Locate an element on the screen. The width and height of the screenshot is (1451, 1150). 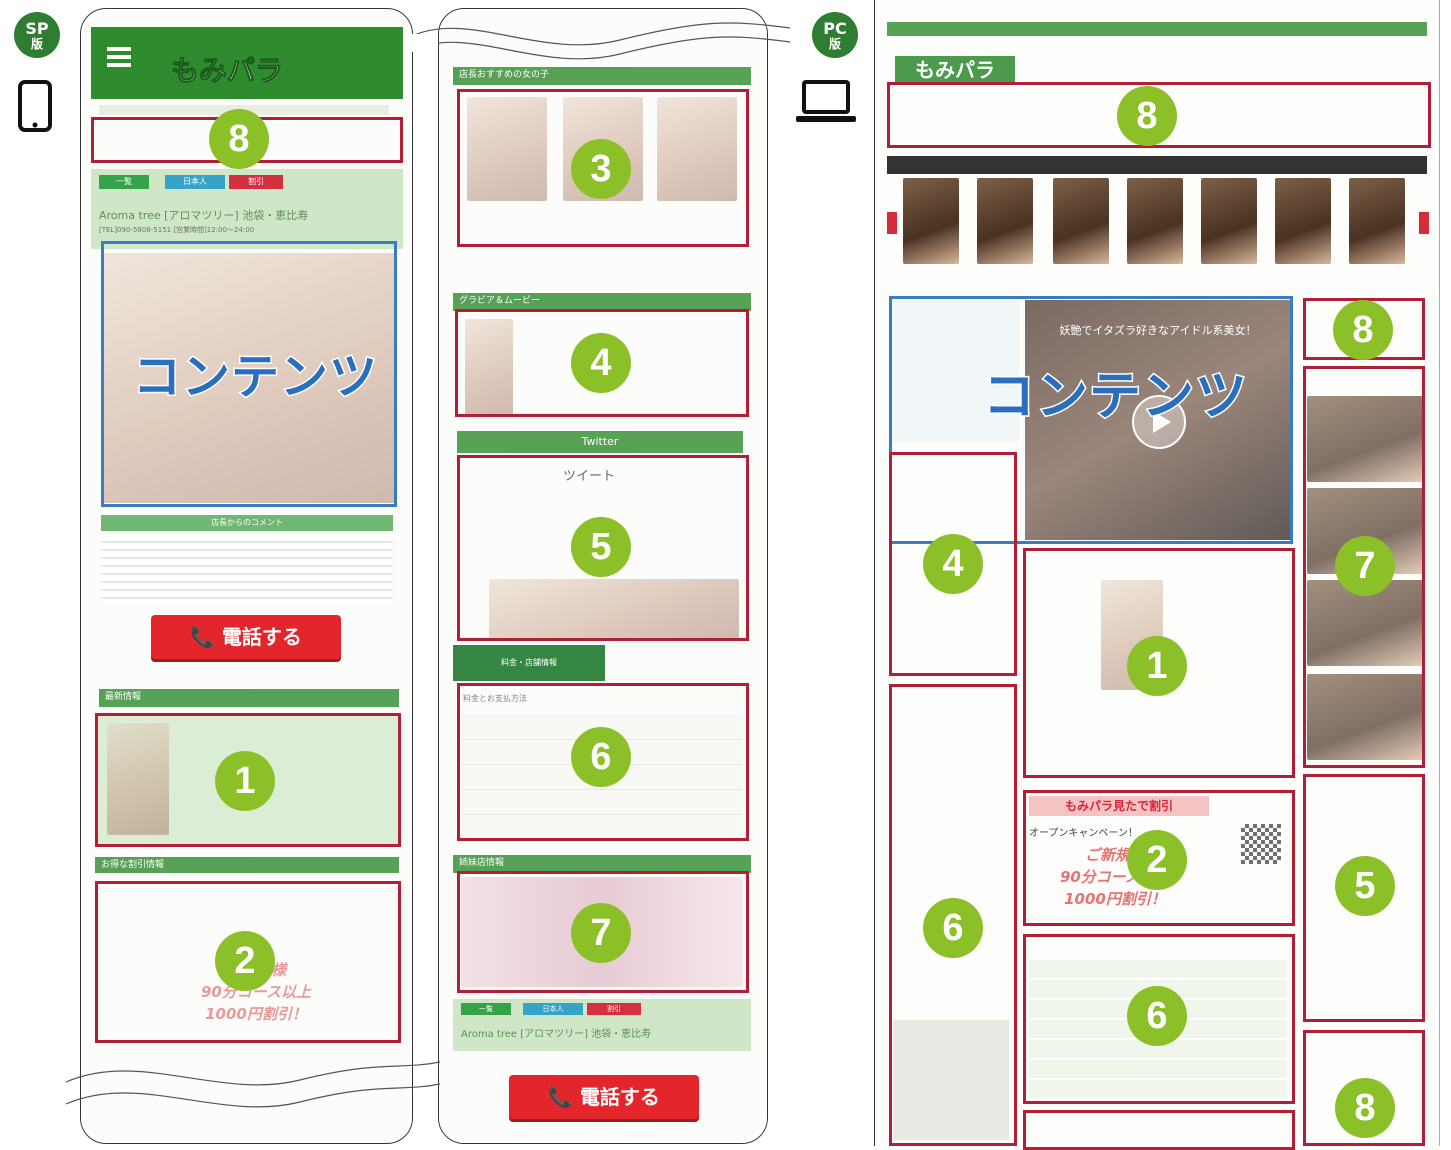
number-6-pc-left: 6 is located at coordinates (953, 928).